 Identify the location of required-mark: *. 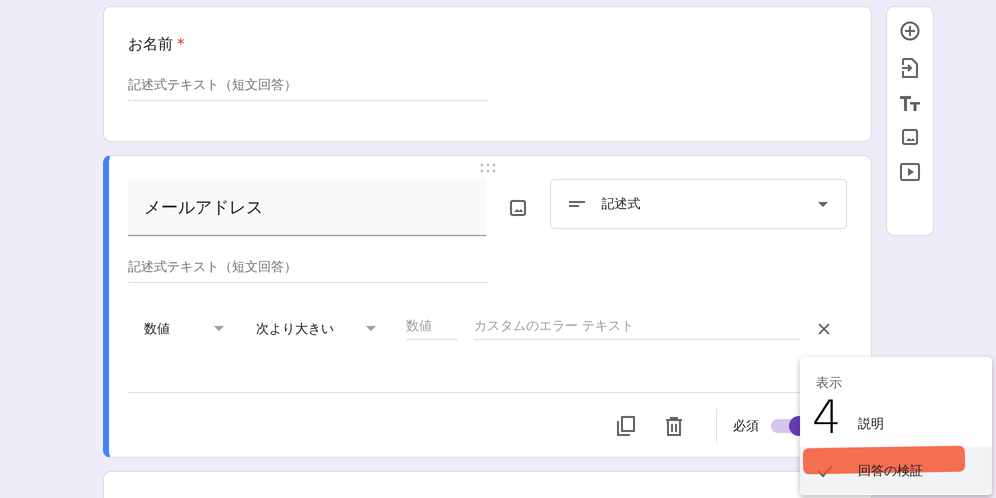
(180, 44).